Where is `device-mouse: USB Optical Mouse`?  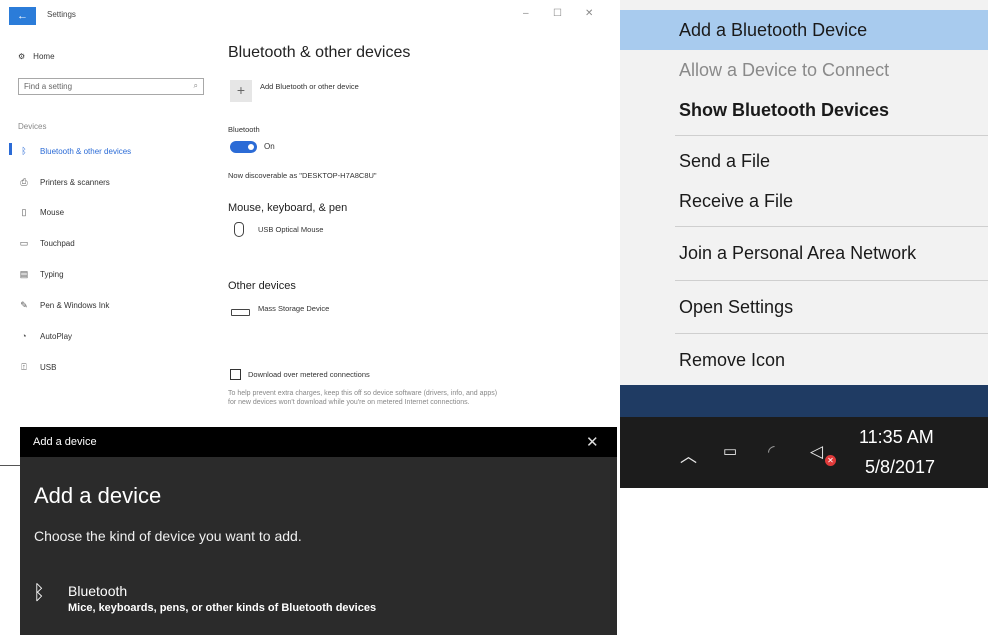
device-mouse: USB Optical Mouse is located at coordinates (290, 229).